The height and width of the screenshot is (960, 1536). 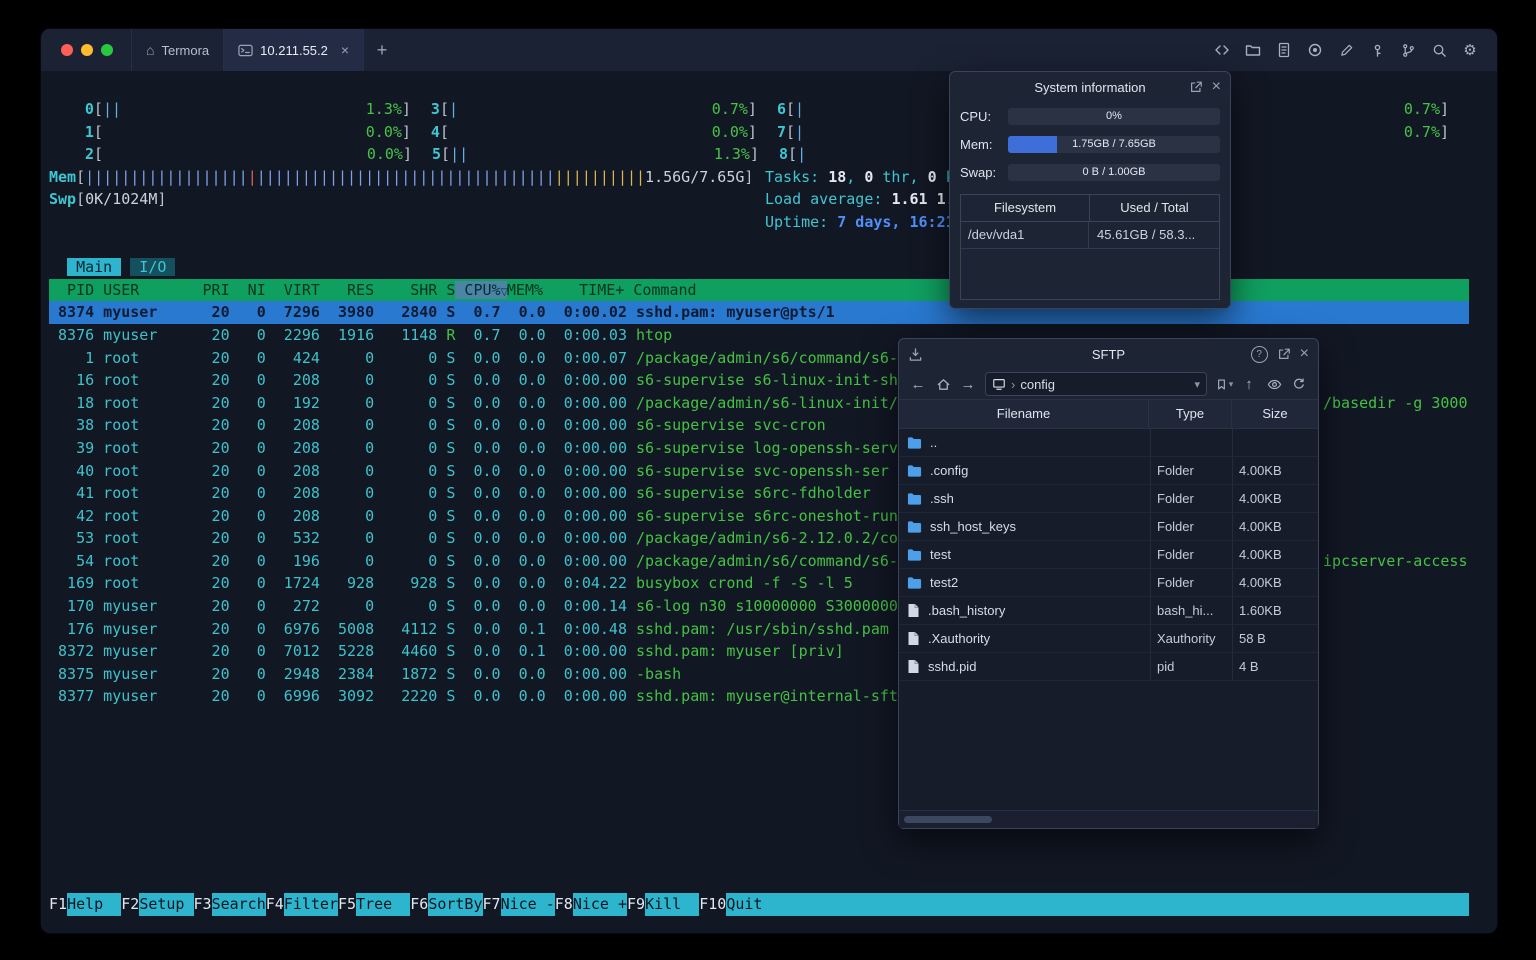 What do you see at coordinates (602, 290) in the screenshot?
I see `column-headers: MEM% TIME+ Command` at bounding box center [602, 290].